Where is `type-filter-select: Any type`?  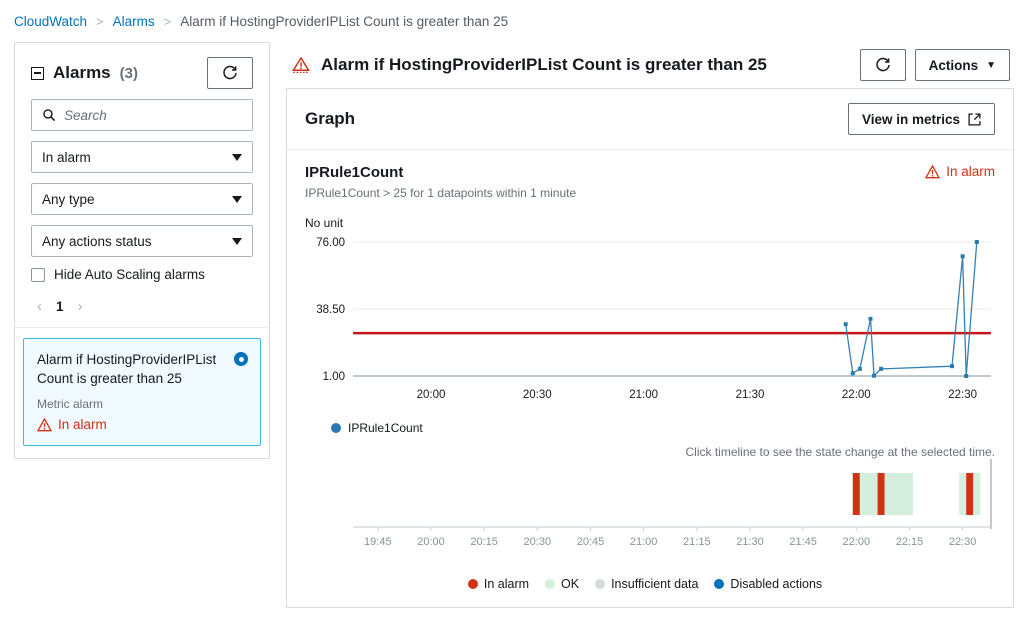 type-filter-select: Any type is located at coordinates (142, 199).